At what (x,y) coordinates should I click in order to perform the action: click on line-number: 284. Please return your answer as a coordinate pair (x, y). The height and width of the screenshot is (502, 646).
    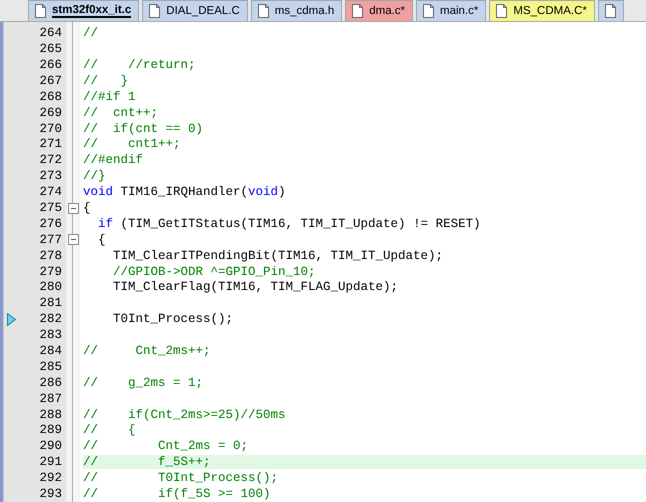
    Looking at the image, I should click on (50, 351).